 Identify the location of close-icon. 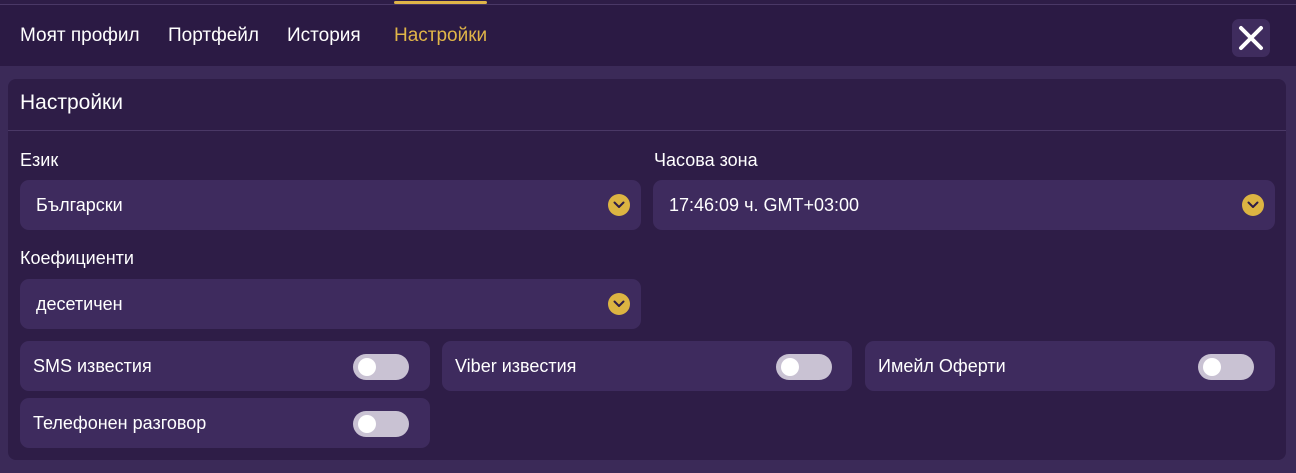
(1251, 38).